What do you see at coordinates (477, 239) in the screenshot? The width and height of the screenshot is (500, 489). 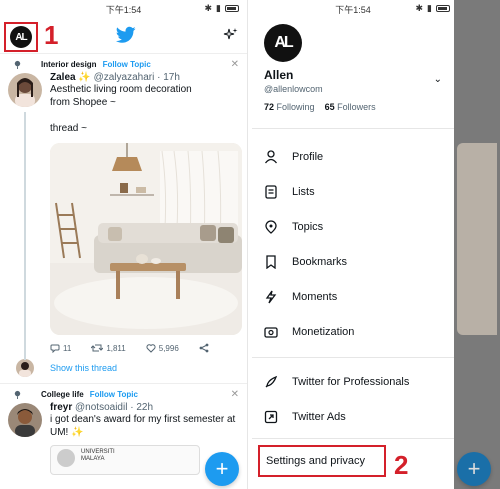 I see `dimmed-photo` at bounding box center [477, 239].